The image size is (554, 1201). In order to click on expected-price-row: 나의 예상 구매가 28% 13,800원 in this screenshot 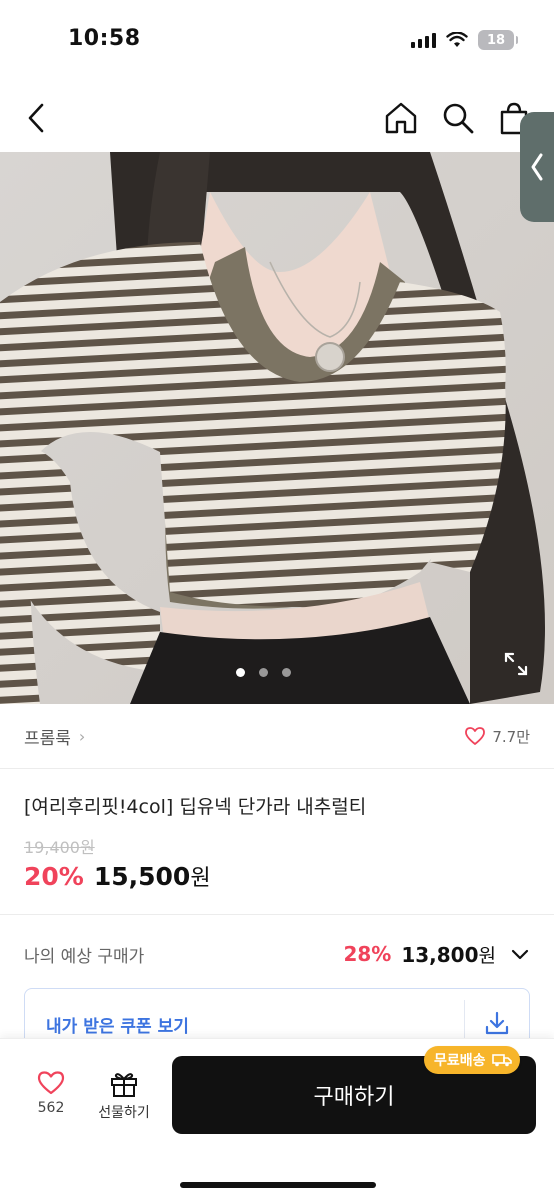, I will do `click(277, 954)`.